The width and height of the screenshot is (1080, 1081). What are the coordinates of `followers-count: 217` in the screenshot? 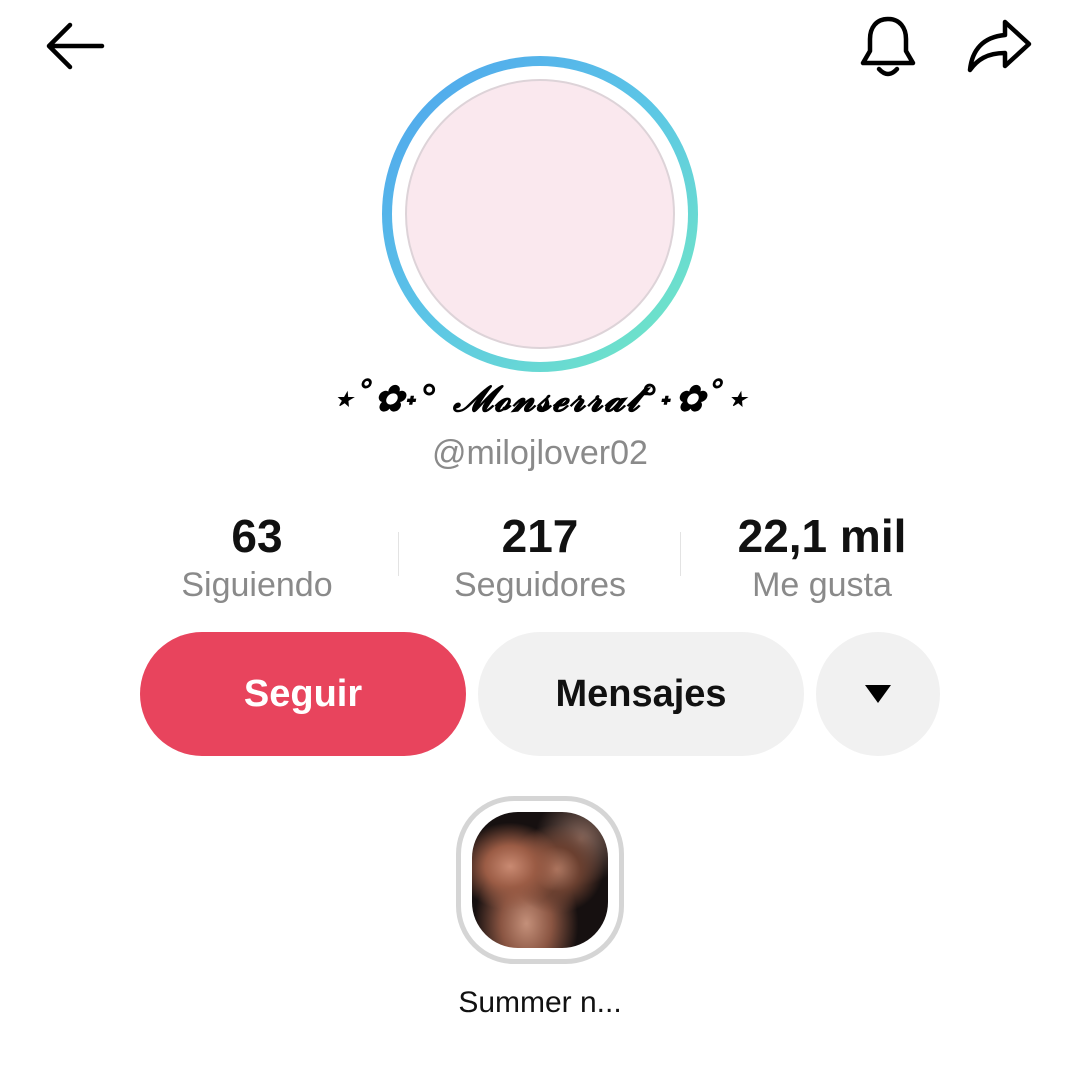 It's located at (540, 536).